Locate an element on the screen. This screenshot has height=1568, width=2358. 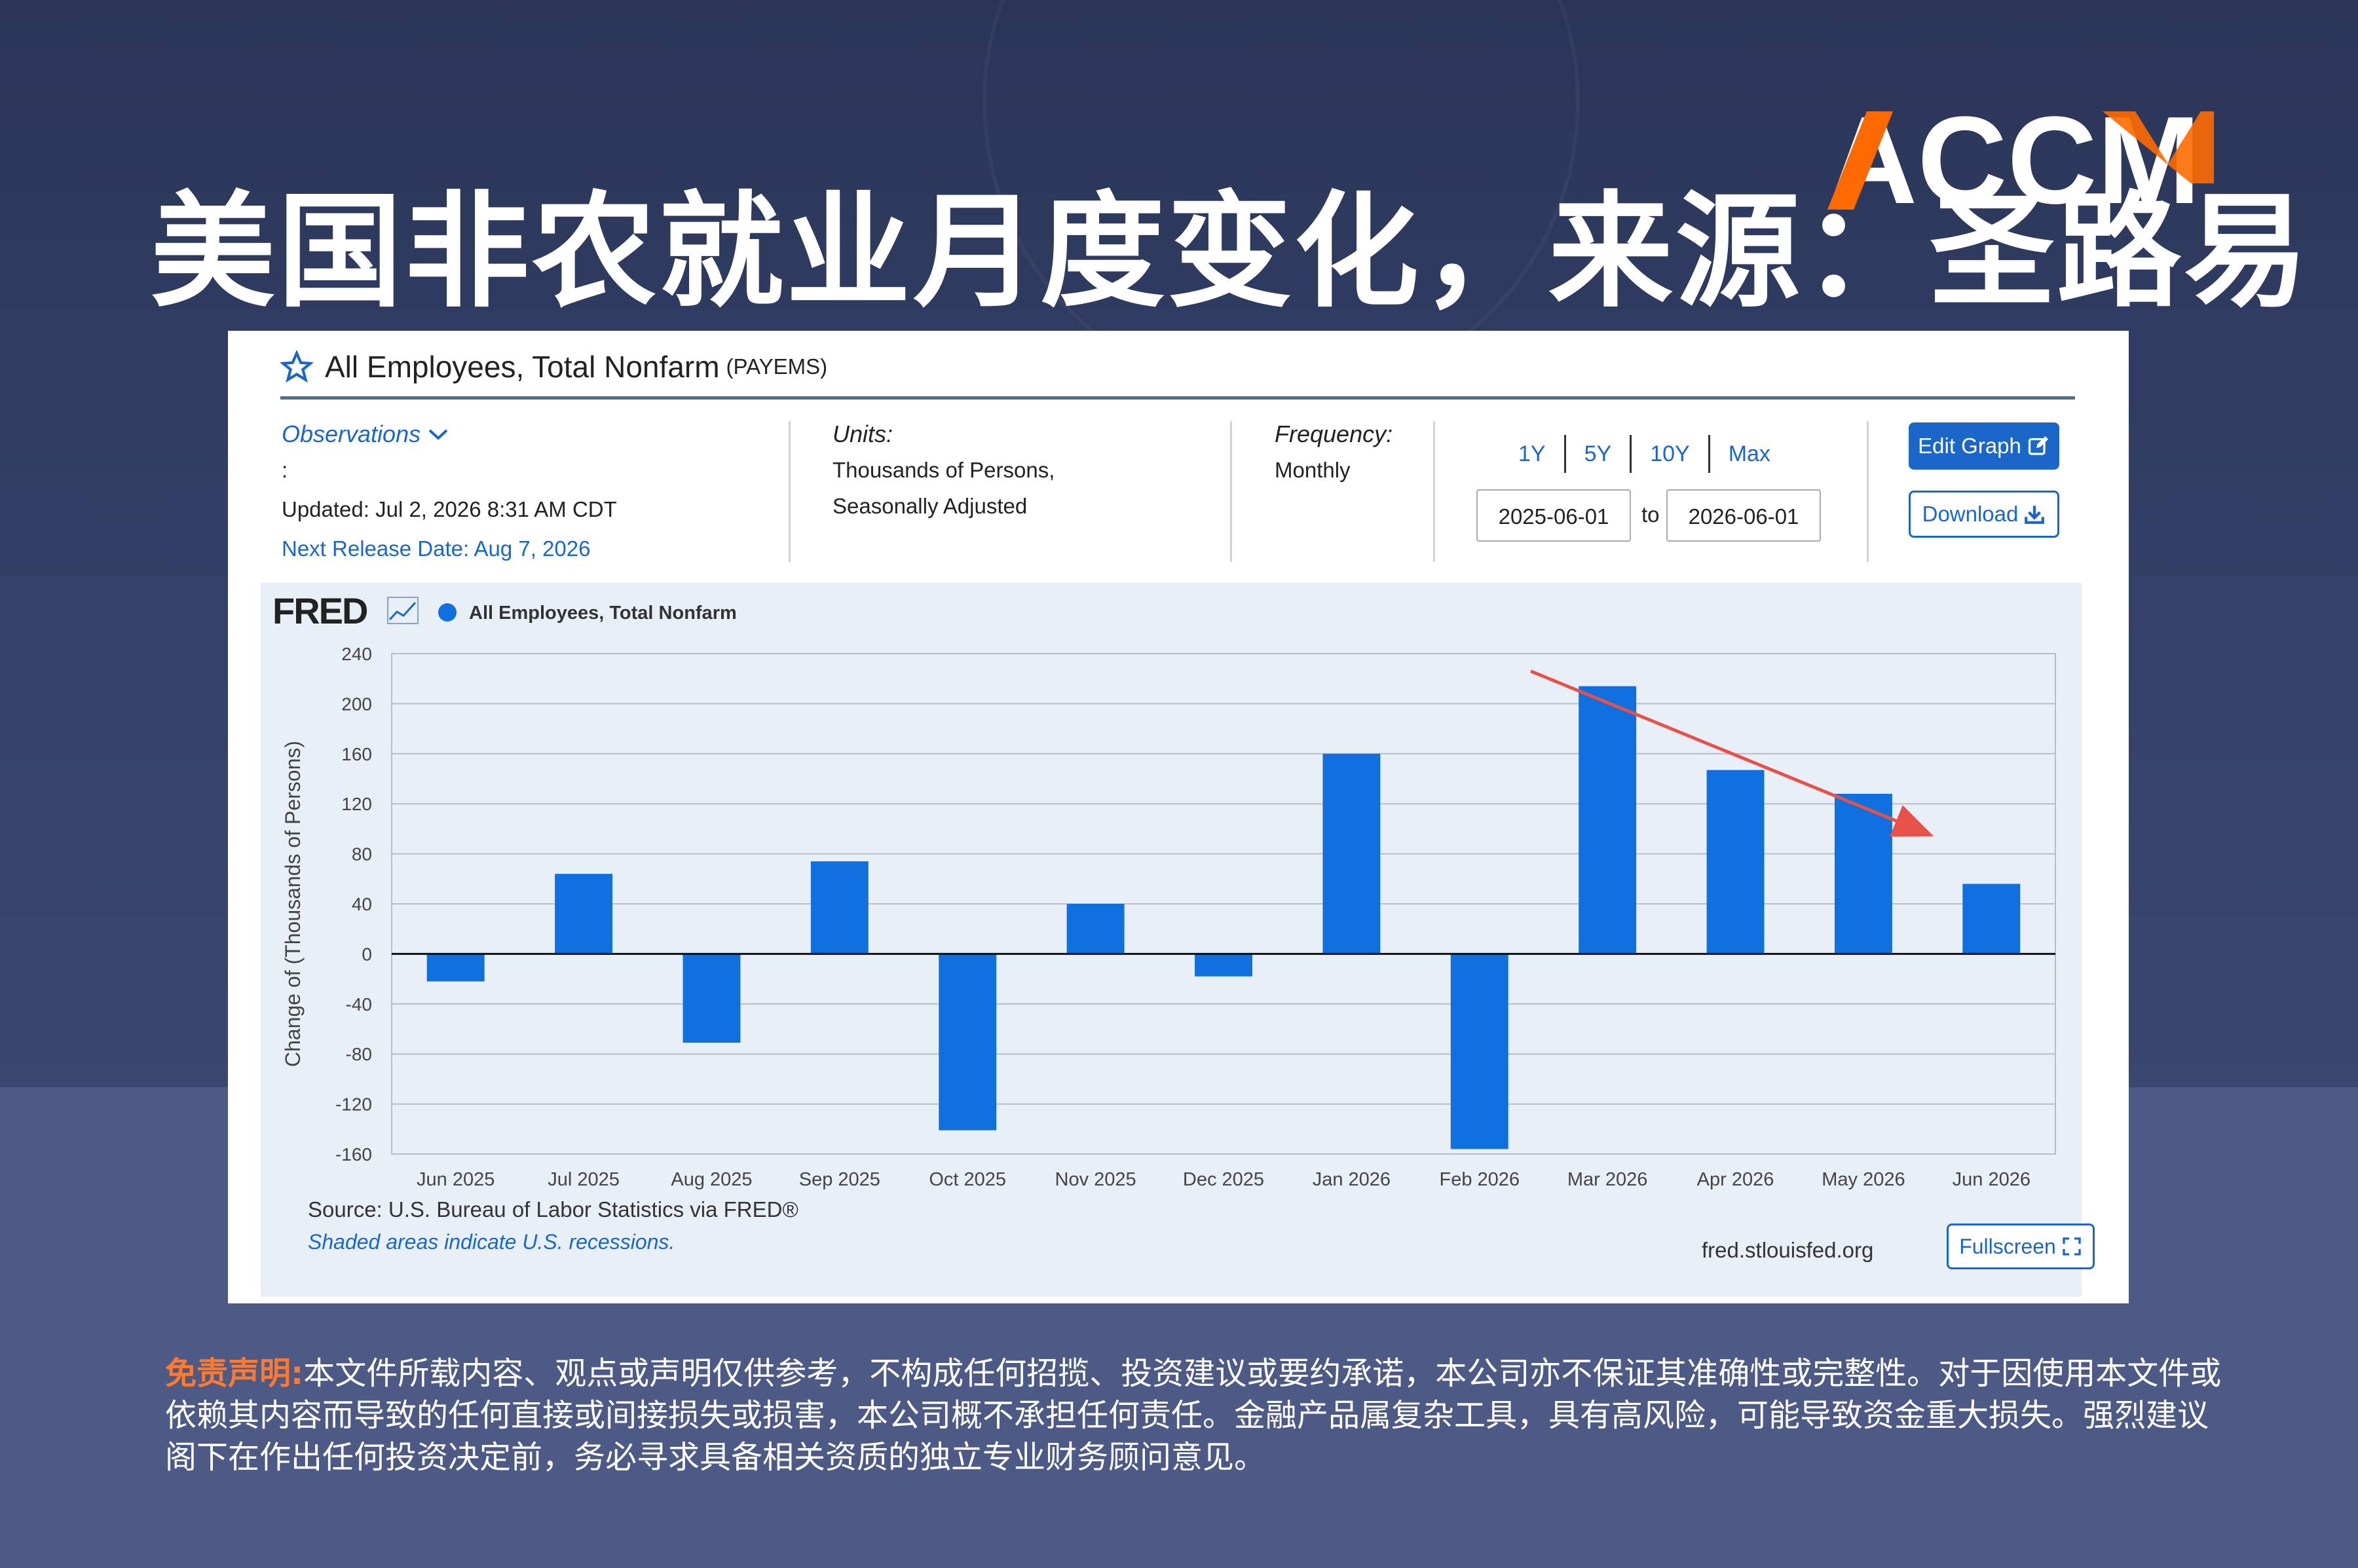
updated-text: Updated: Jul 2, 2026 8:31 AM CDT is located at coordinates (450, 509).